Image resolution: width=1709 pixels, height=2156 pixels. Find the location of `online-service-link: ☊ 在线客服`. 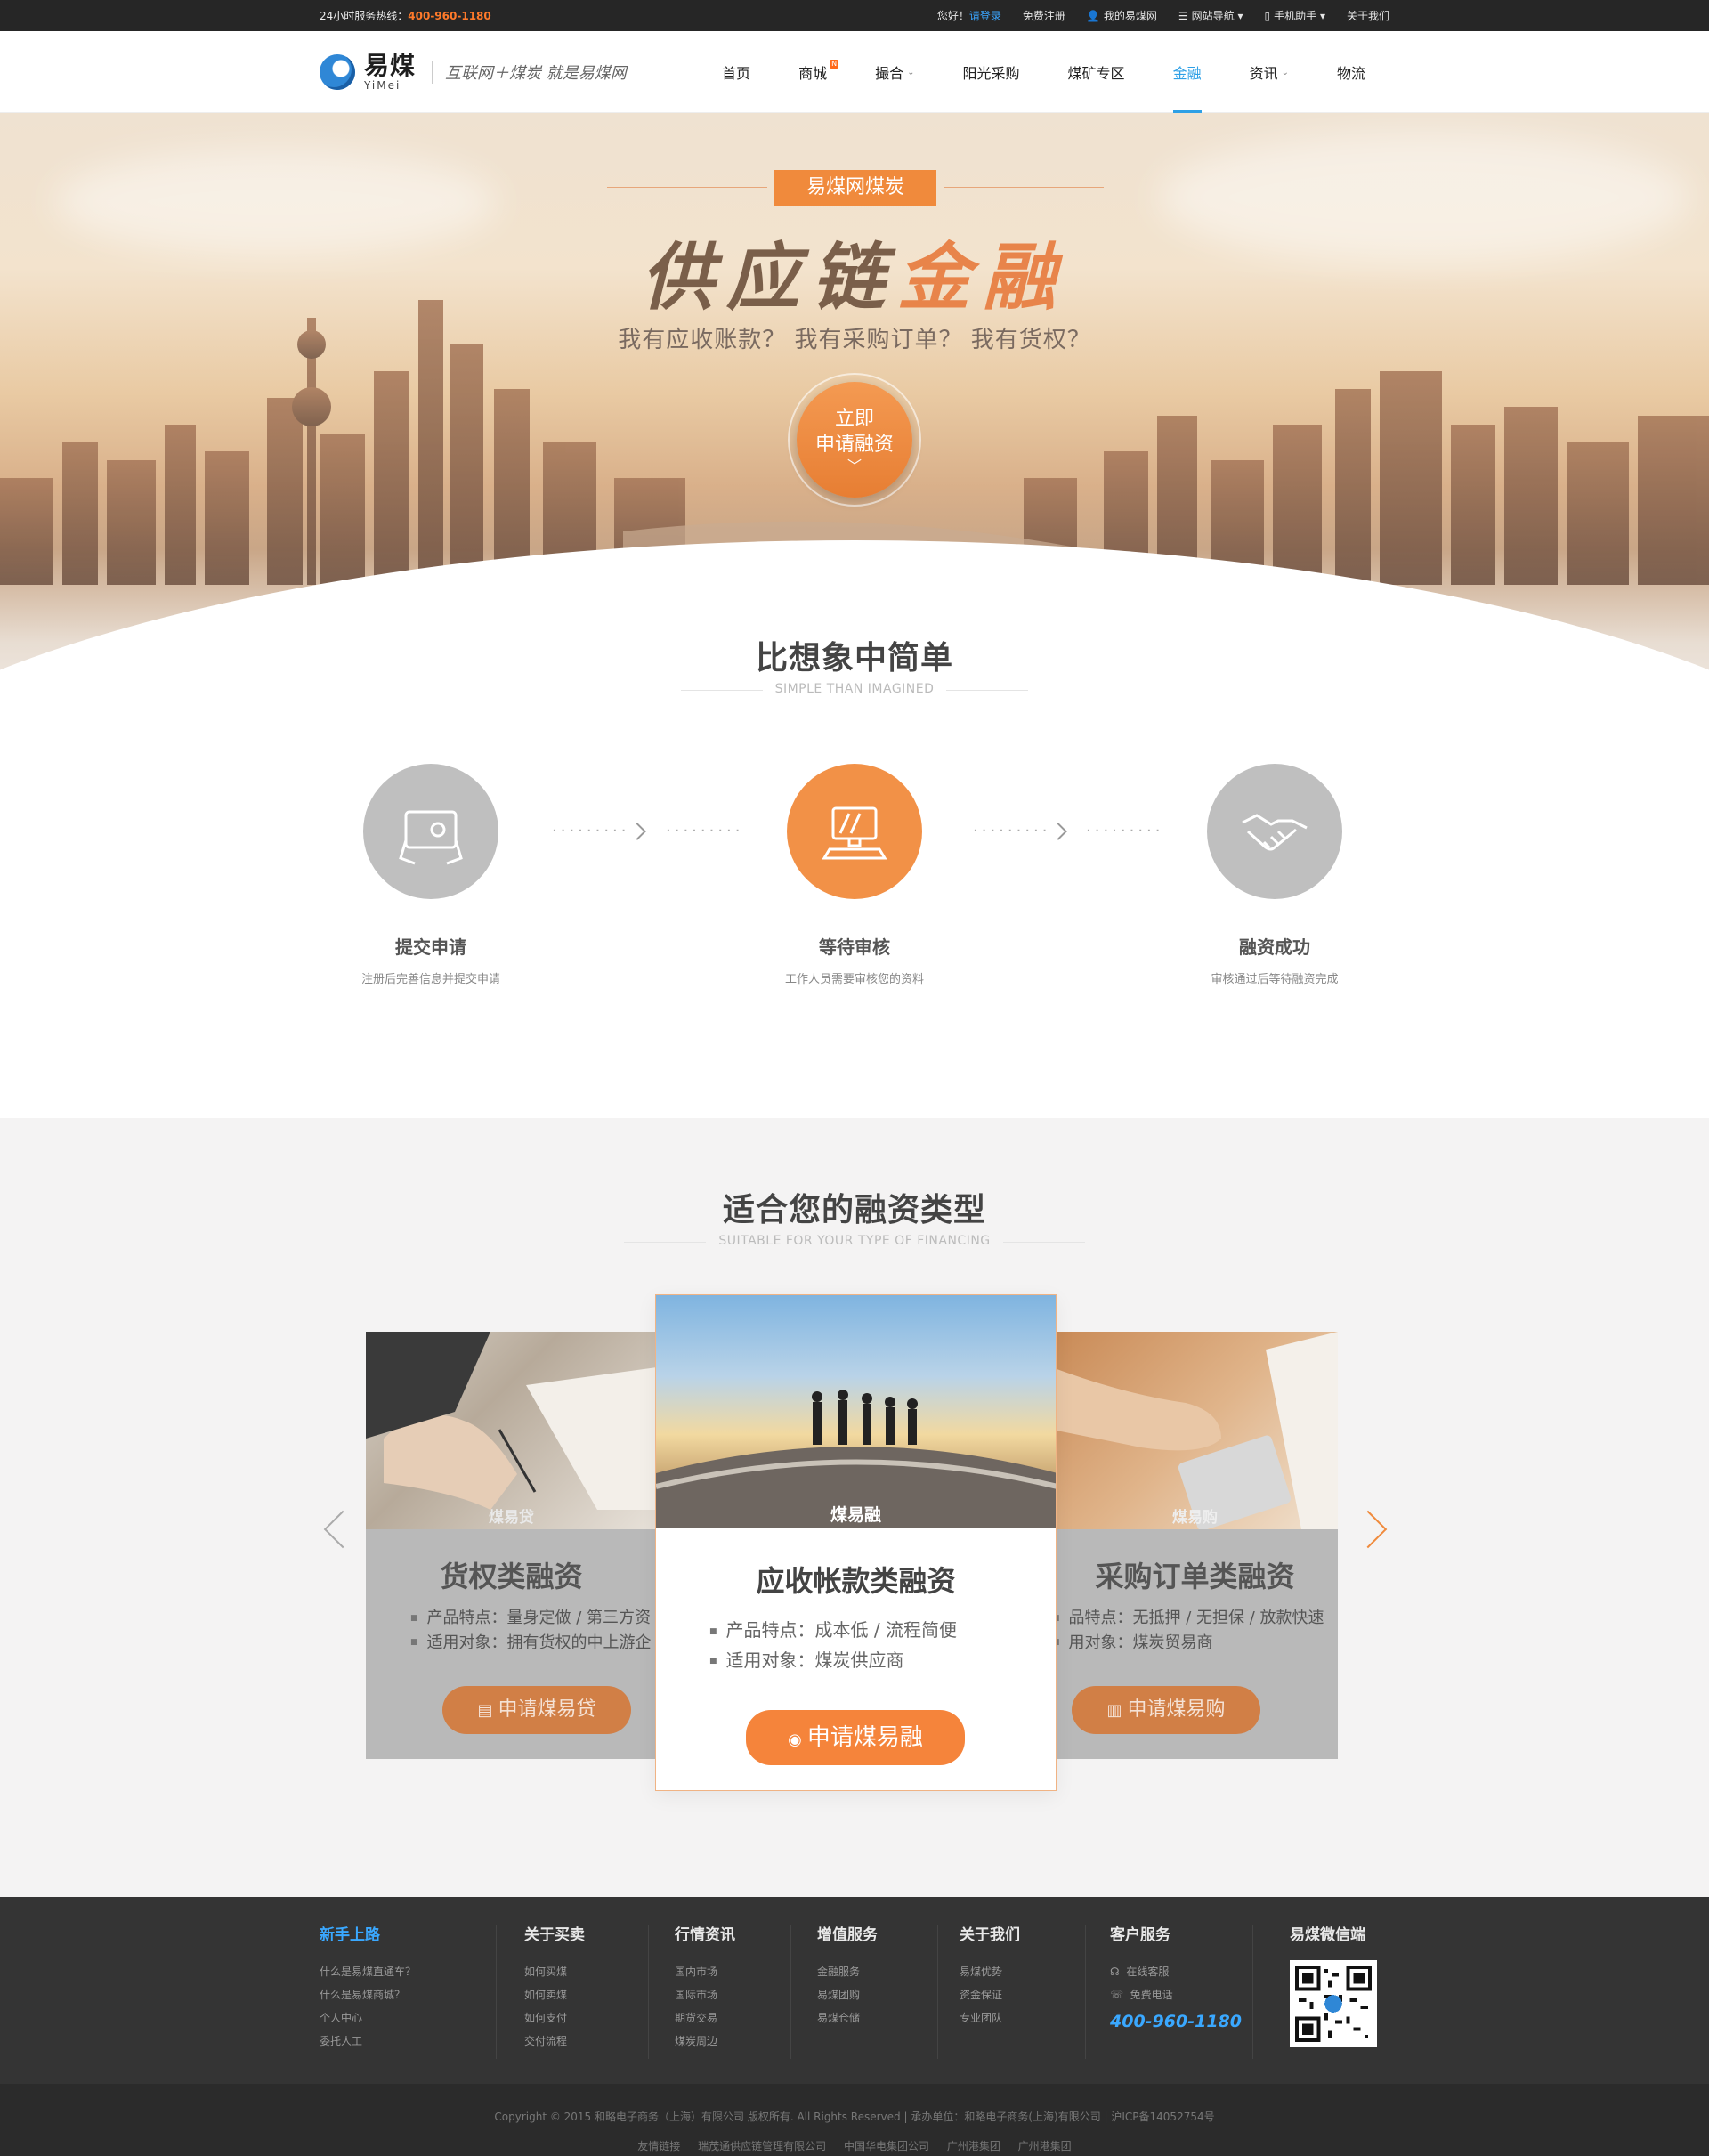

online-service-link: ☊ 在线客服 is located at coordinates (1176, 1971).